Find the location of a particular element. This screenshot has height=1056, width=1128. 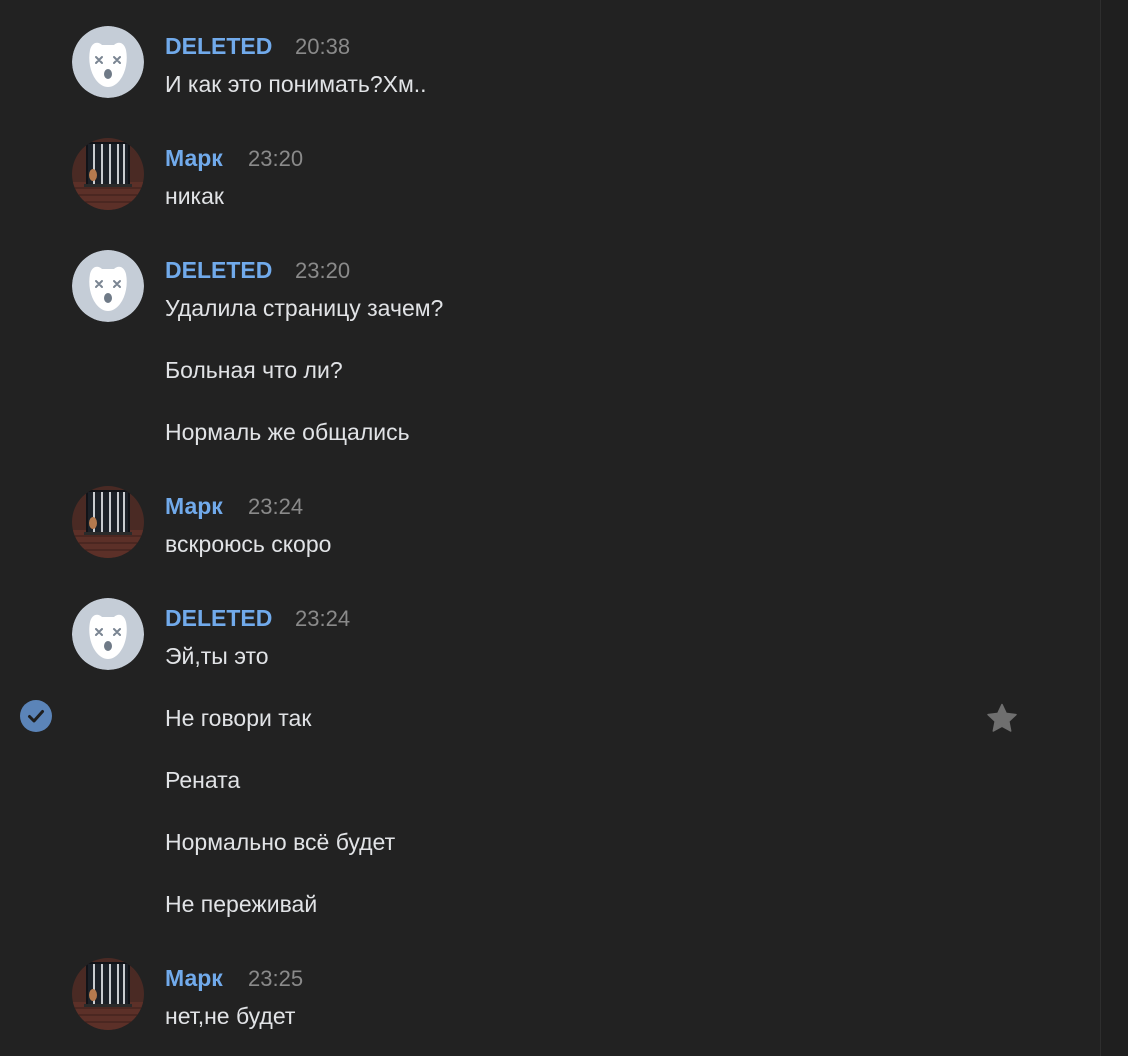

checkmark-circle-icon is located at coordinates (36, 716).